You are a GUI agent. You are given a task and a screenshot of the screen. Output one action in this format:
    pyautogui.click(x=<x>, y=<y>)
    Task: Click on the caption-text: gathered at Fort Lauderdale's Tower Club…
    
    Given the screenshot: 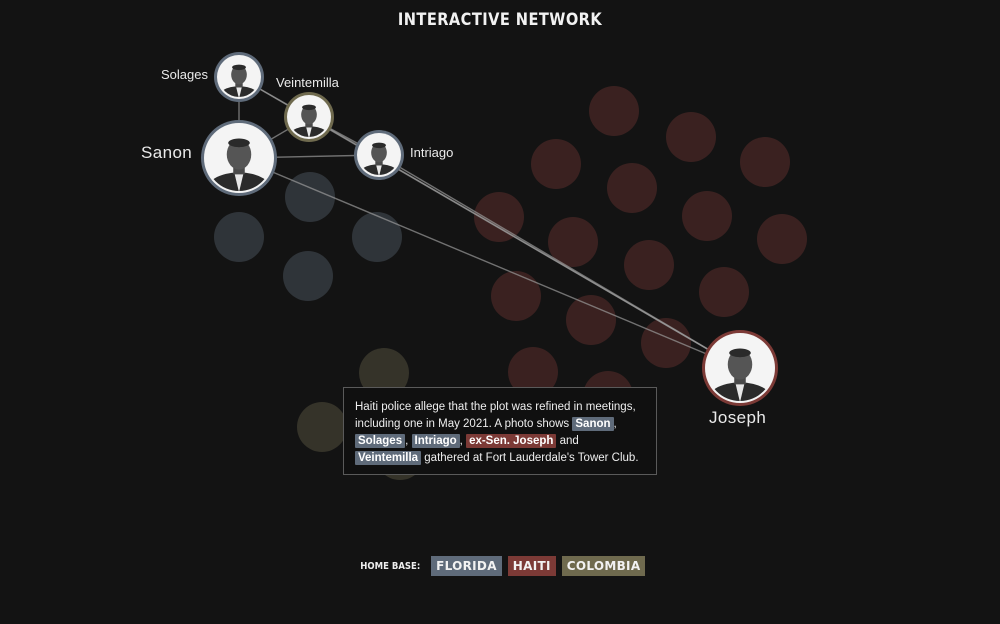 What is the action you would take?
    pyautogui.click(x=530, y=458)
    